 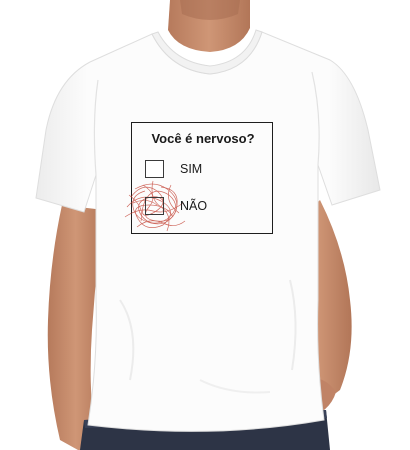 I want to click on option-sim: SIM, so click(x=205, y=170).